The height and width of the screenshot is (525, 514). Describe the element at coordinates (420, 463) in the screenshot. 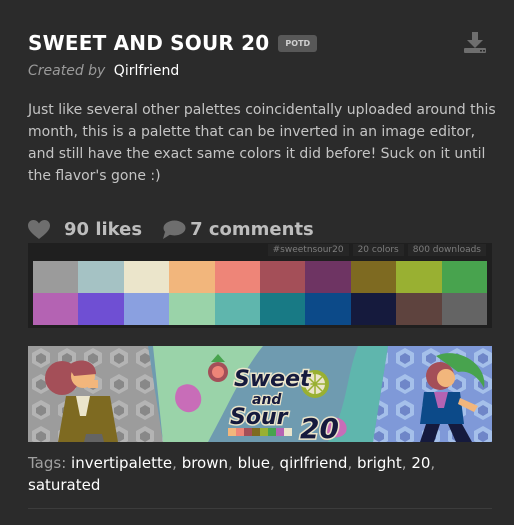

I see `tag-link: 20` at that location.